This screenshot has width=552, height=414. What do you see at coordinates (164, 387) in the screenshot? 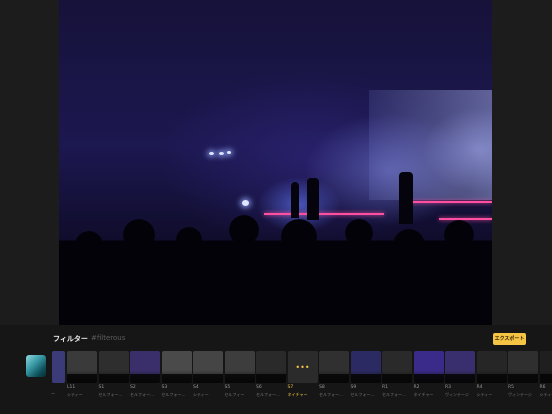
I see `filter-code: S3` at bounding box center [164, 387].